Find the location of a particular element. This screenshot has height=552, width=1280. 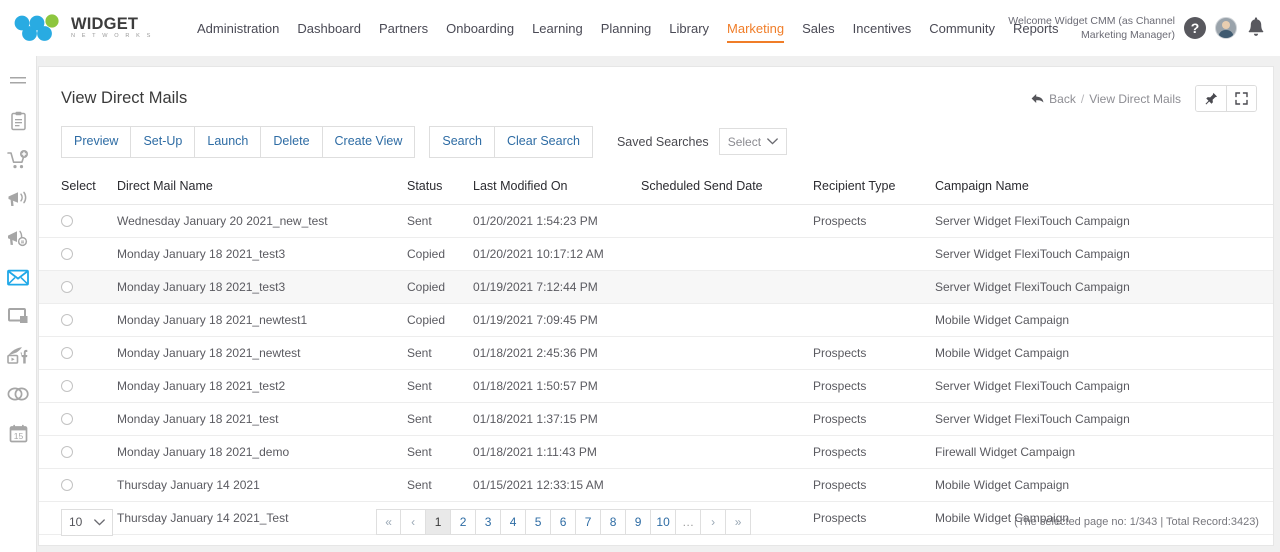

pagination-button-4: 4 is located at coordinates (514, 522).